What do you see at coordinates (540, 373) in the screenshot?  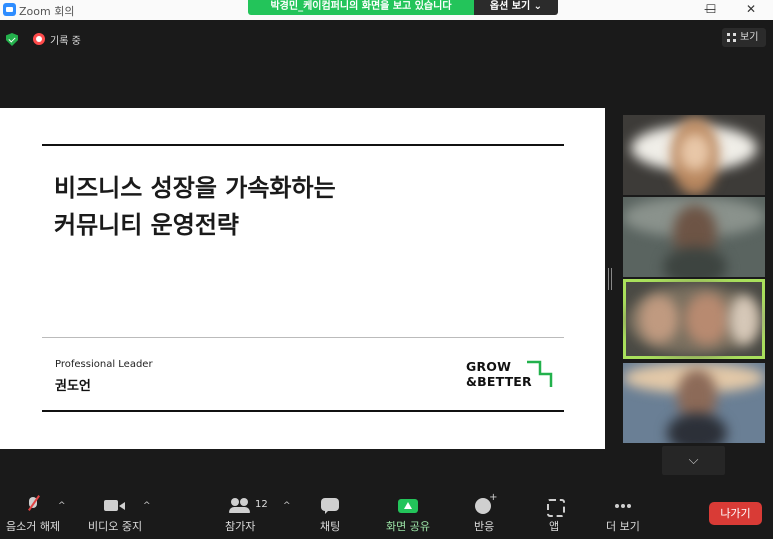 I see `grow-and-better-logo-mark` at bounding box center [540, 373].